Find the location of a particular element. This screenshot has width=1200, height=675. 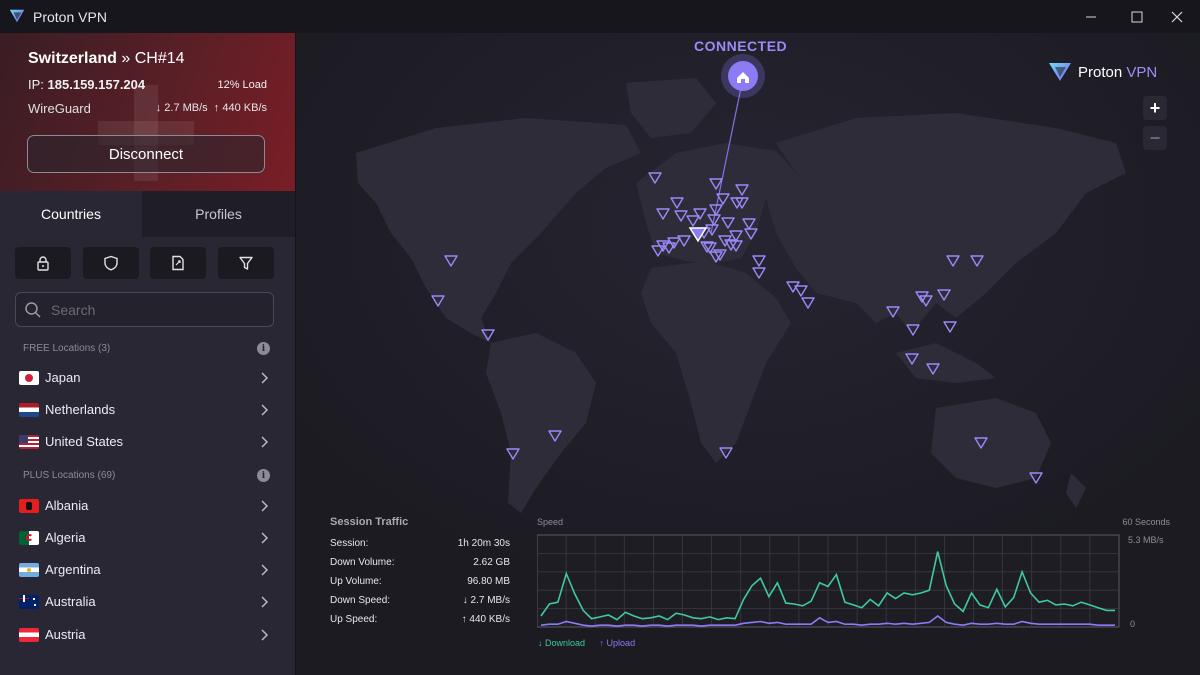

protocol-label: WireGuard is located at coordinates (59, 108).